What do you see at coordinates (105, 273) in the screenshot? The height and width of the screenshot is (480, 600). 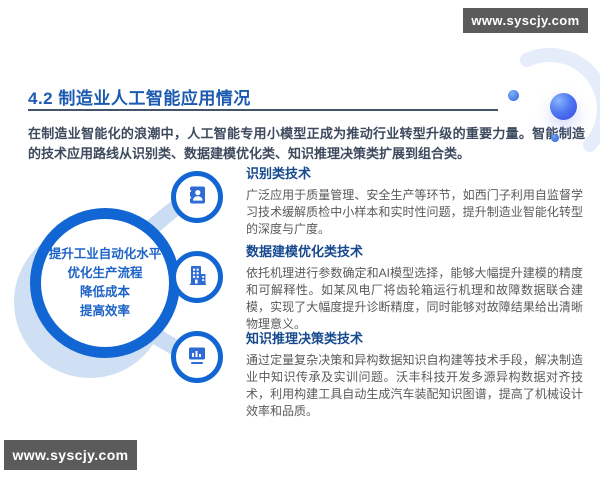 I see `center-line: 优化生产流程` at bounding box center [105, 273].